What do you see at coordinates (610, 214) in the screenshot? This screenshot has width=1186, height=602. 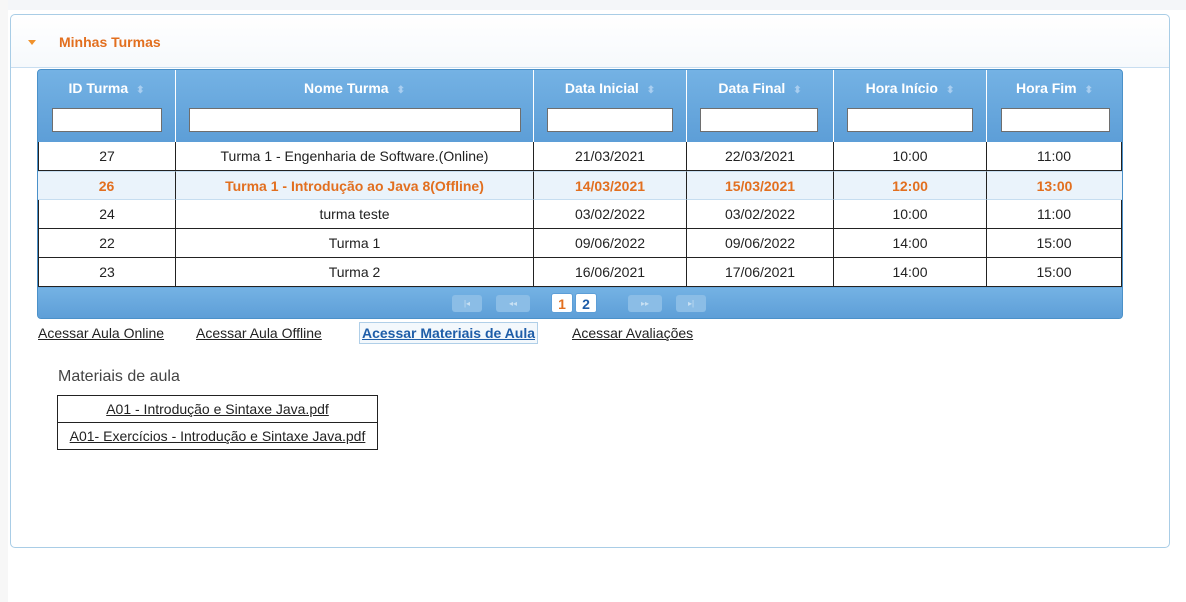 I see `cell-data-inicial: 03/02/2022` at bounding box center [610, 214].